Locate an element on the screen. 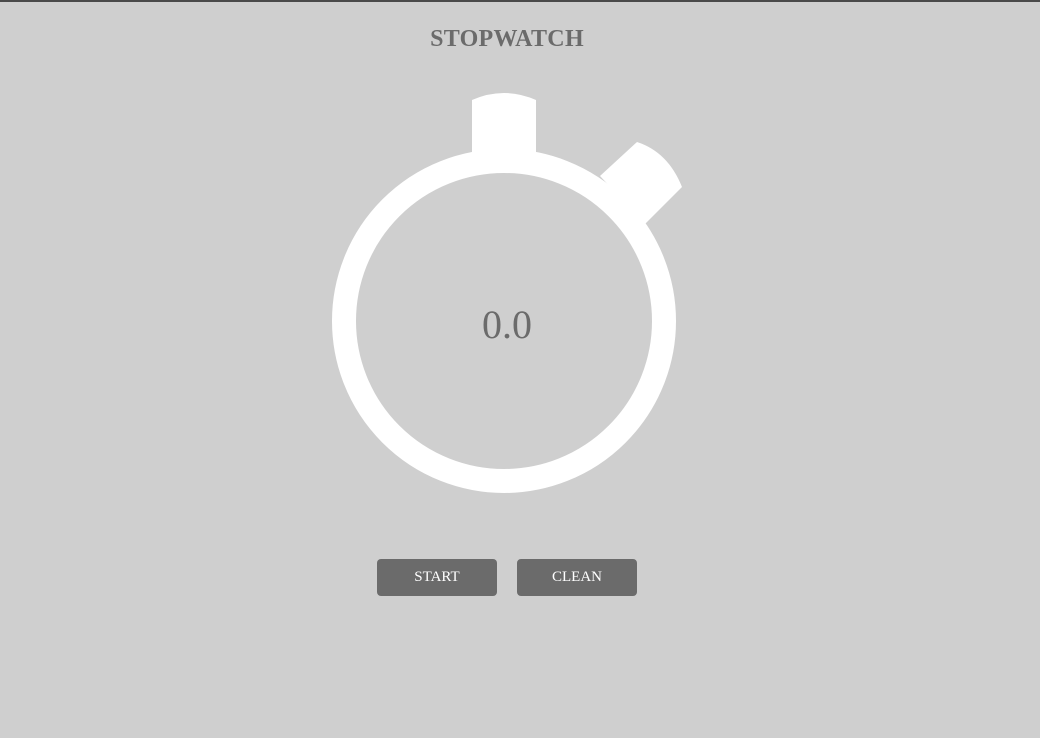 This screenshot has height=738, width=1040. clean-button: CLEAN is located at coordinates (577, 577).